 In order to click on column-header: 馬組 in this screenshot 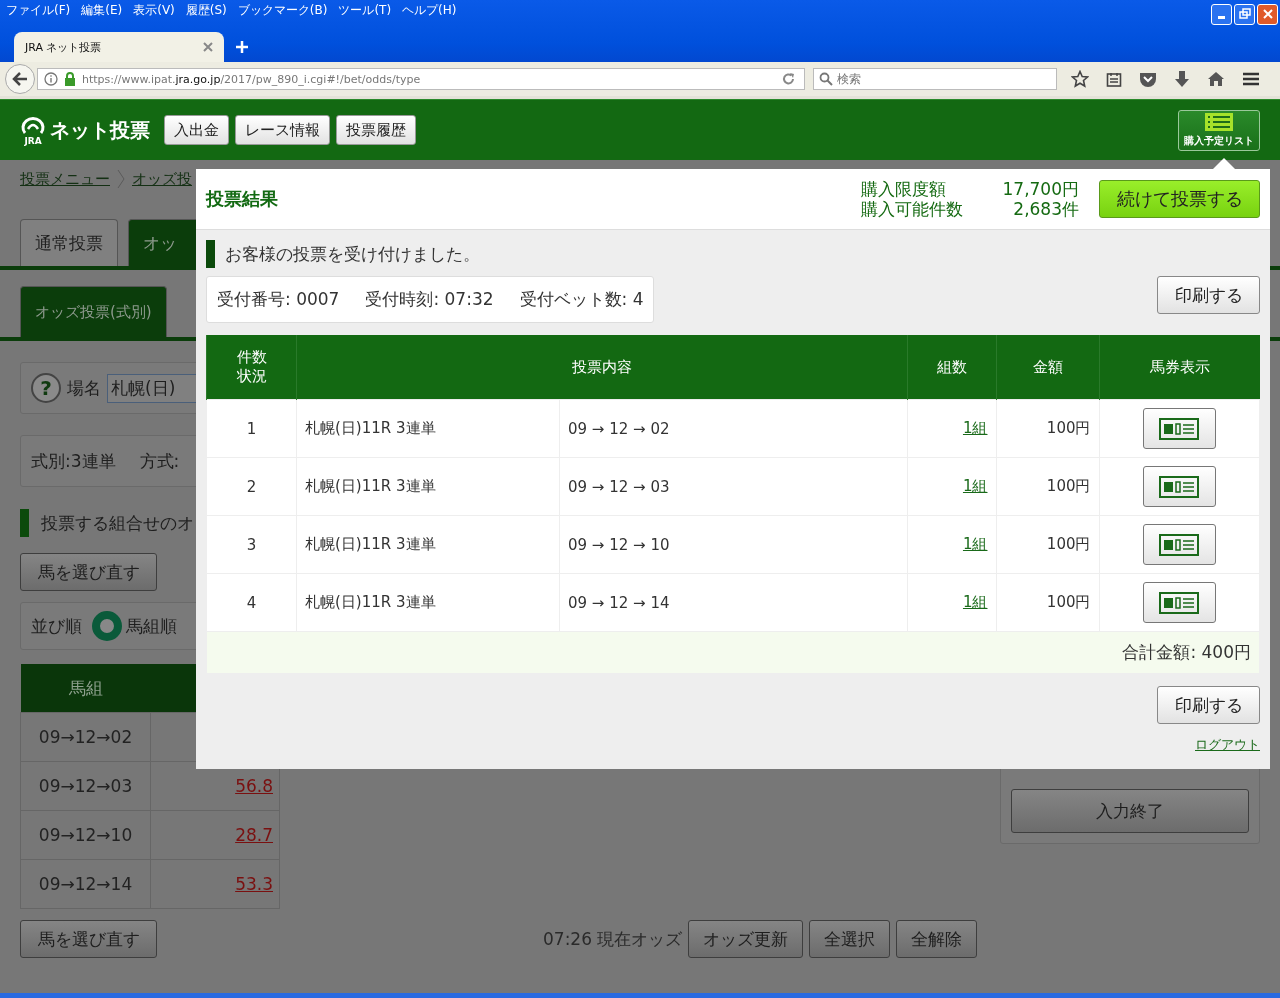, I will do `click(85, 688)`.